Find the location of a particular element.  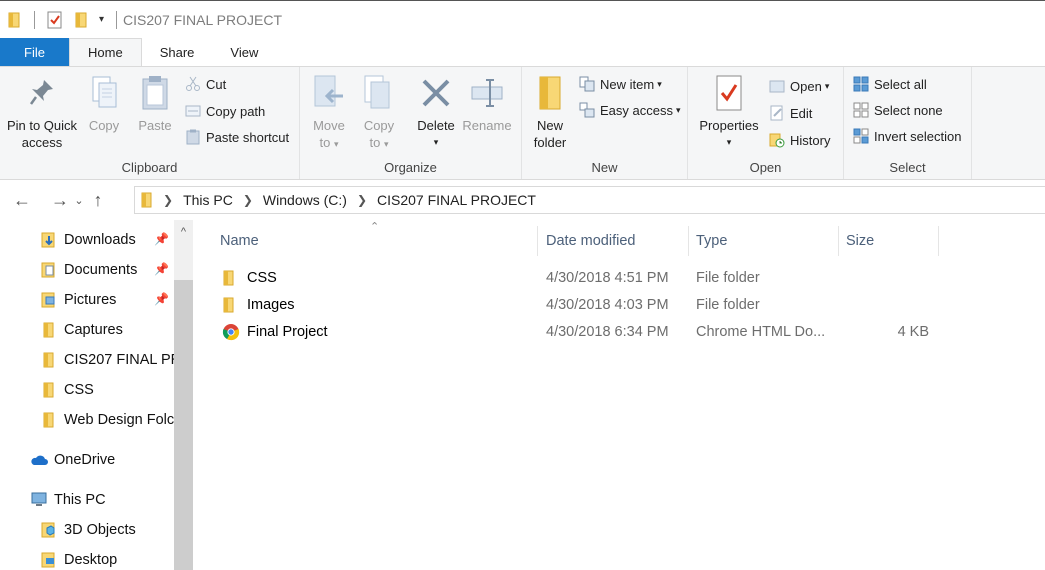

sidebar-item-documents: Documents is located at coordinates (88, 270).